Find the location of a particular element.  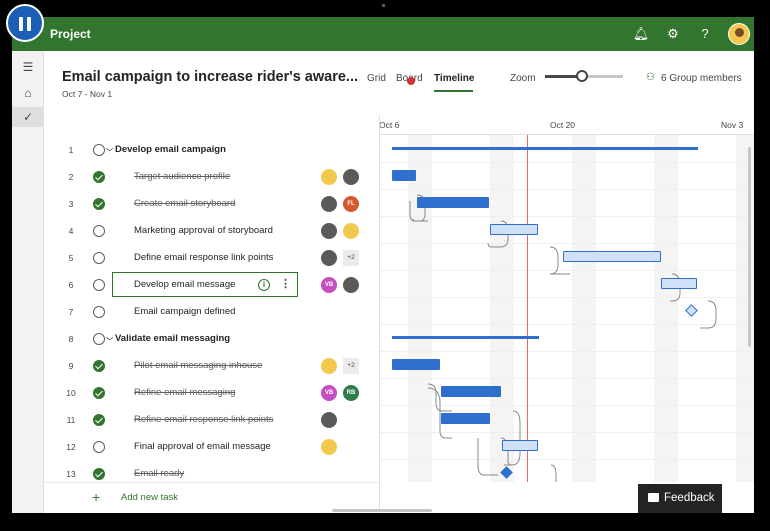

date-label: Oct 20 is located at coordinates (563, 125).